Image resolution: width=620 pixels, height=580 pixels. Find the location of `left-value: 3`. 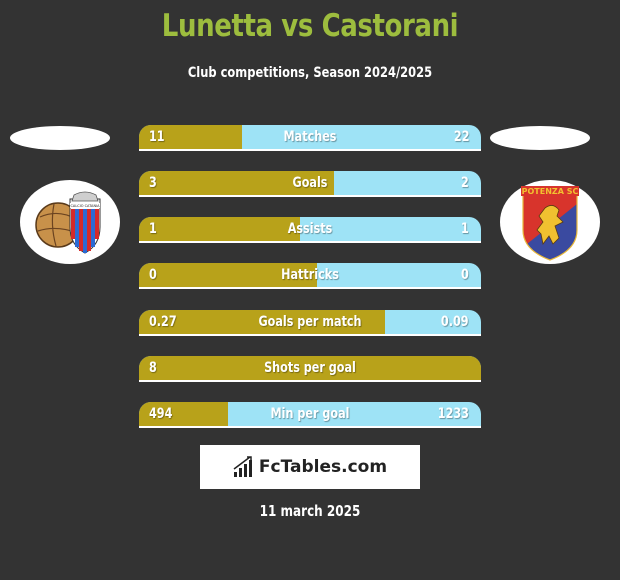

left-value: 3 is located at coordinates (153, 183).